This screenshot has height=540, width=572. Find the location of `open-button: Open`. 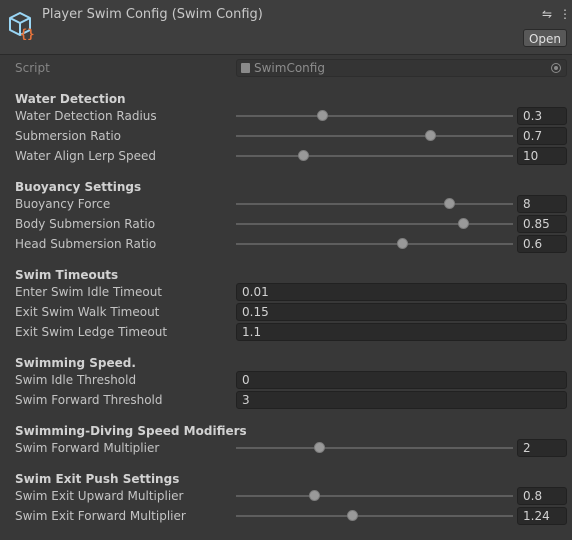

open-button: Open is located at coordinates (545, 38).